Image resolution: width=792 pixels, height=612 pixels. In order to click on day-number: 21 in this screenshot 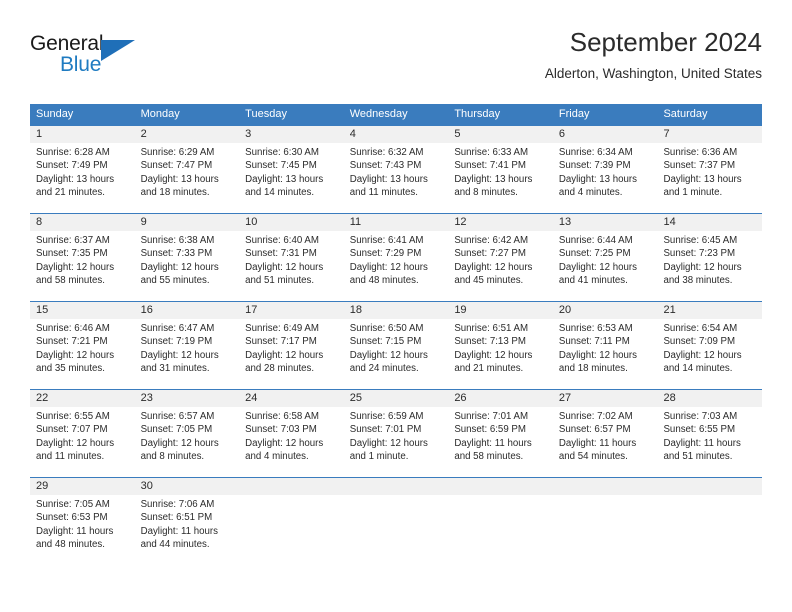, I will do `click(709, 310)`.